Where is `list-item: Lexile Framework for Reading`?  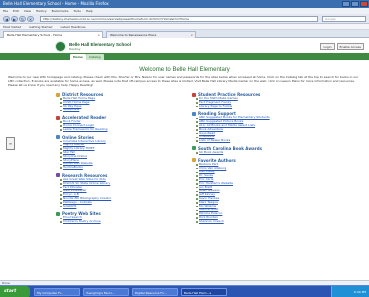
list-item: Lexile Framework for Reading is located at coordinates (122, 129).